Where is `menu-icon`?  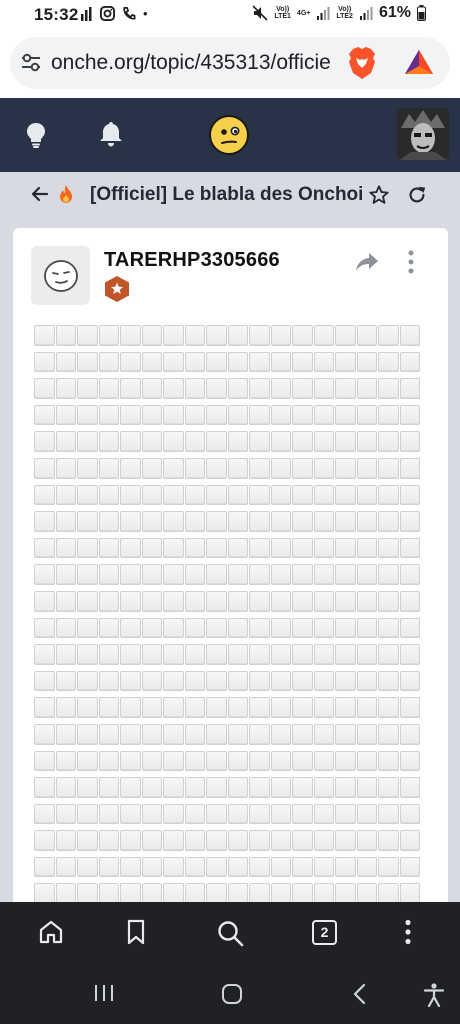
menu-icon is located at coordinates (408, 932).